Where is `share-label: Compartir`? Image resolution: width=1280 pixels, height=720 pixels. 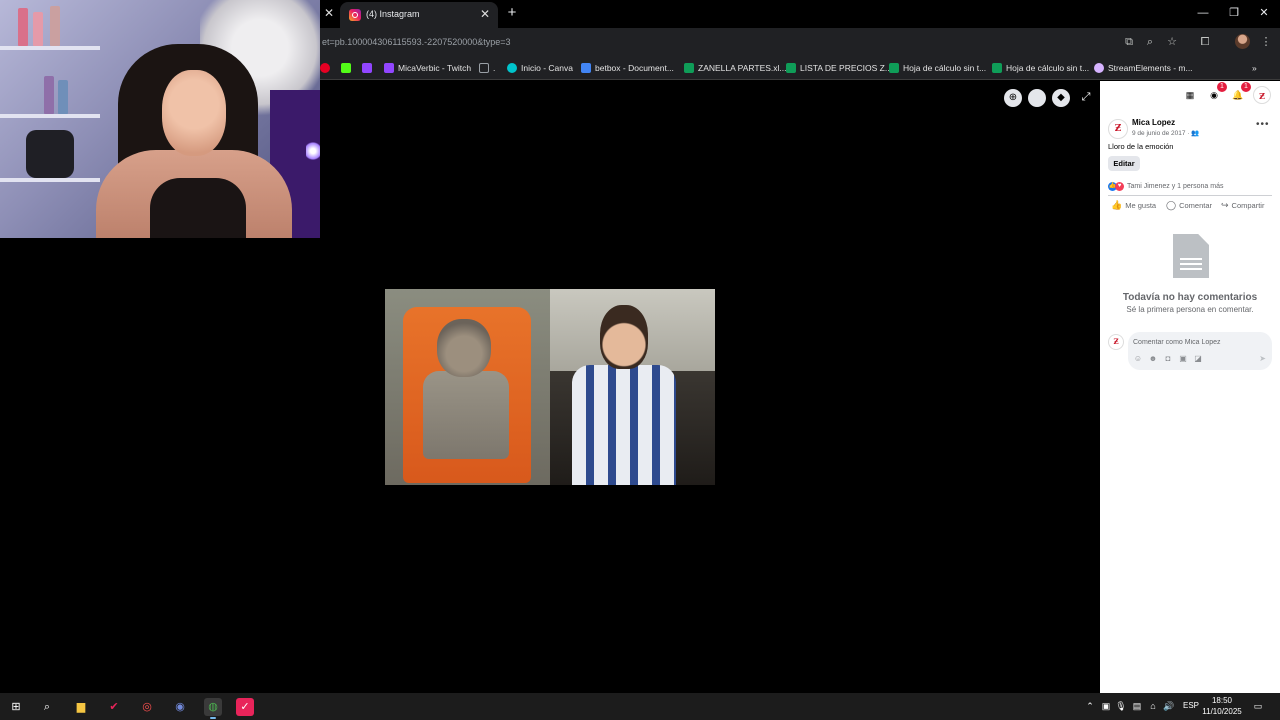
share-label: Compartir is located at coordinates (1248, 205).